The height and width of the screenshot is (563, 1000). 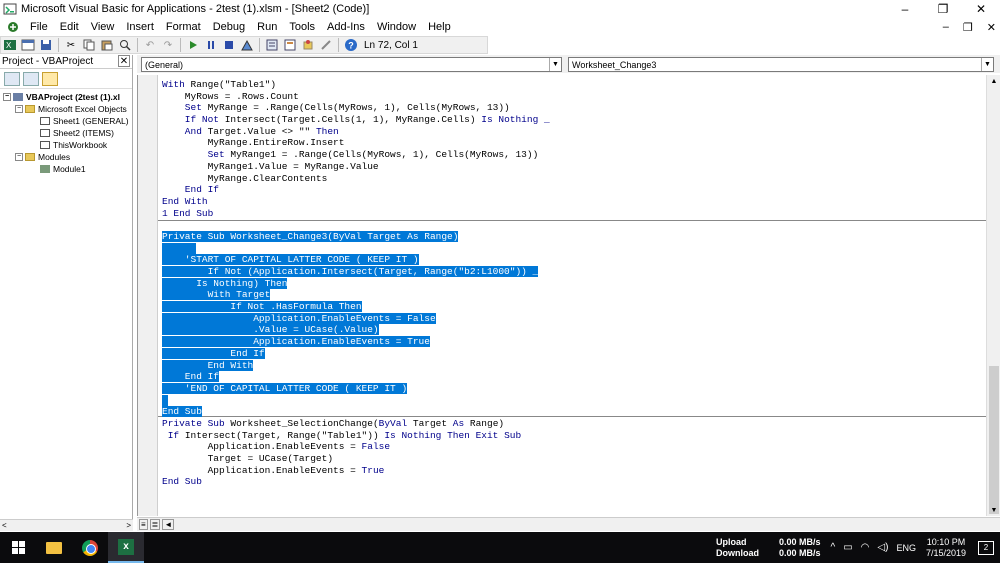 I want to click on toggle-folders-icon, so click(x=50, y=78).